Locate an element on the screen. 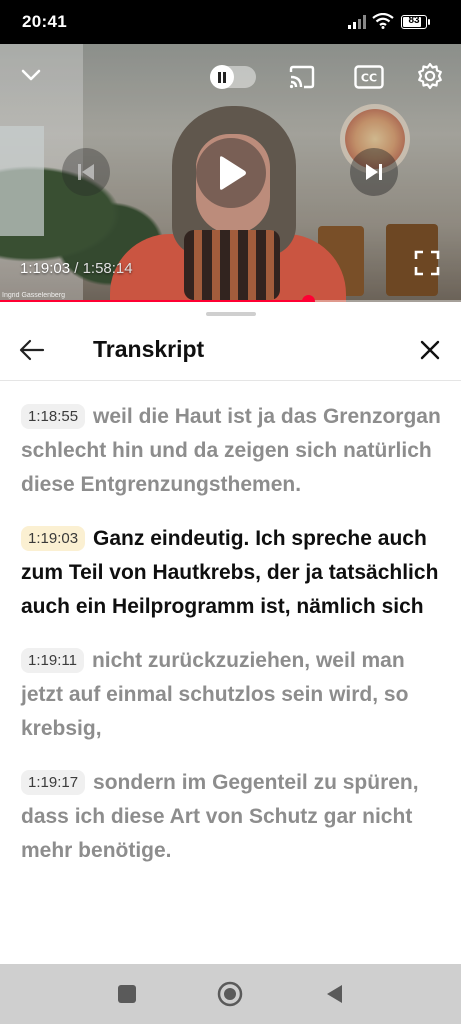 This screenshot has height=1024, width=461. system-nav-bar is located at coordinates (230, 994).